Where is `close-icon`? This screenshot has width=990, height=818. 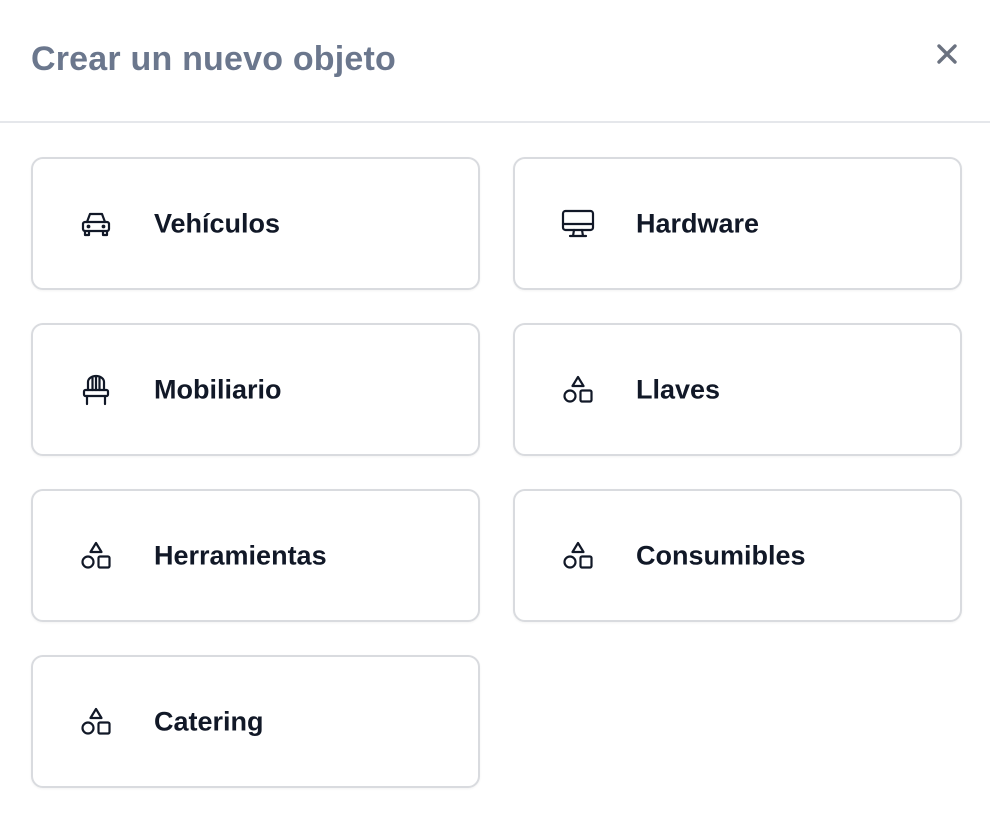
close-icon is located at coordinates (947, 54).